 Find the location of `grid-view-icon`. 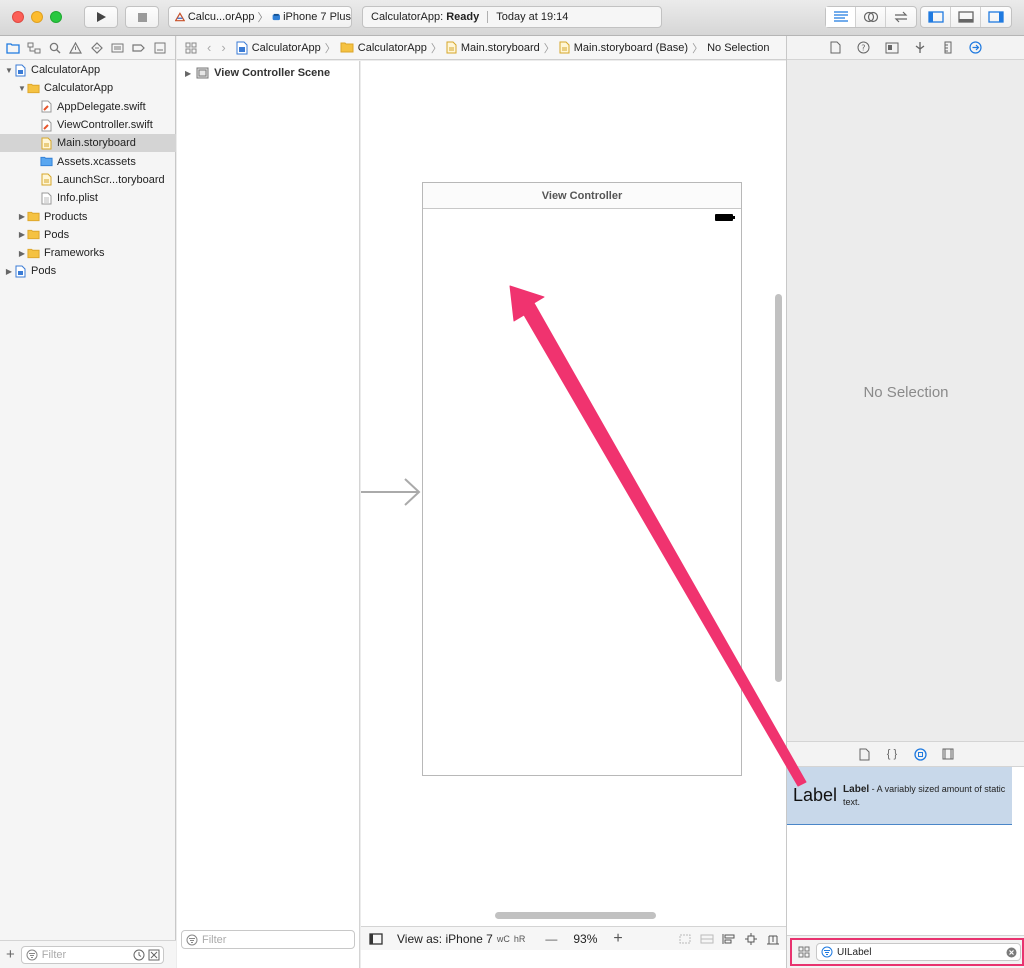

grid-view-icon is located at coordinates (804, 952).